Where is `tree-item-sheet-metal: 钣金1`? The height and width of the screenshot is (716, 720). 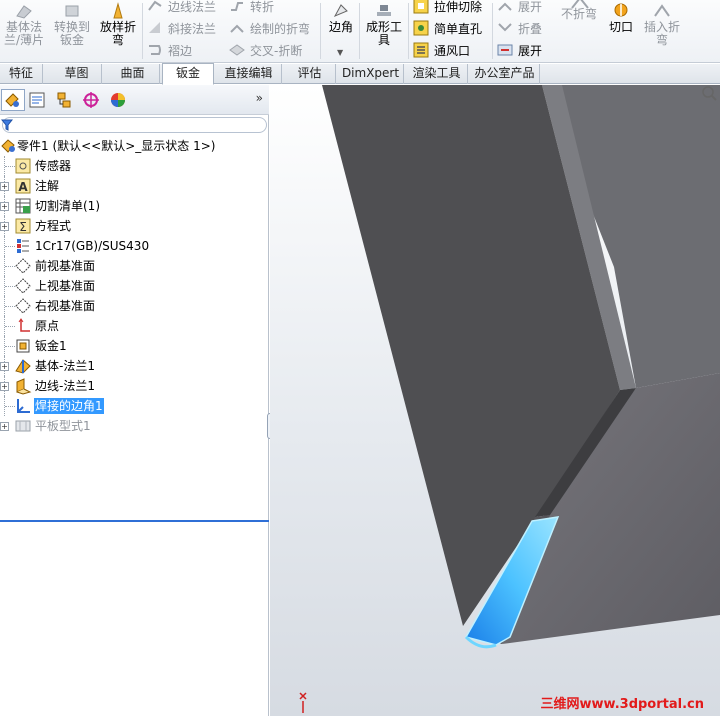 tree-item-sheet-metal: 钣金1 is located at coordinates (134, 346).